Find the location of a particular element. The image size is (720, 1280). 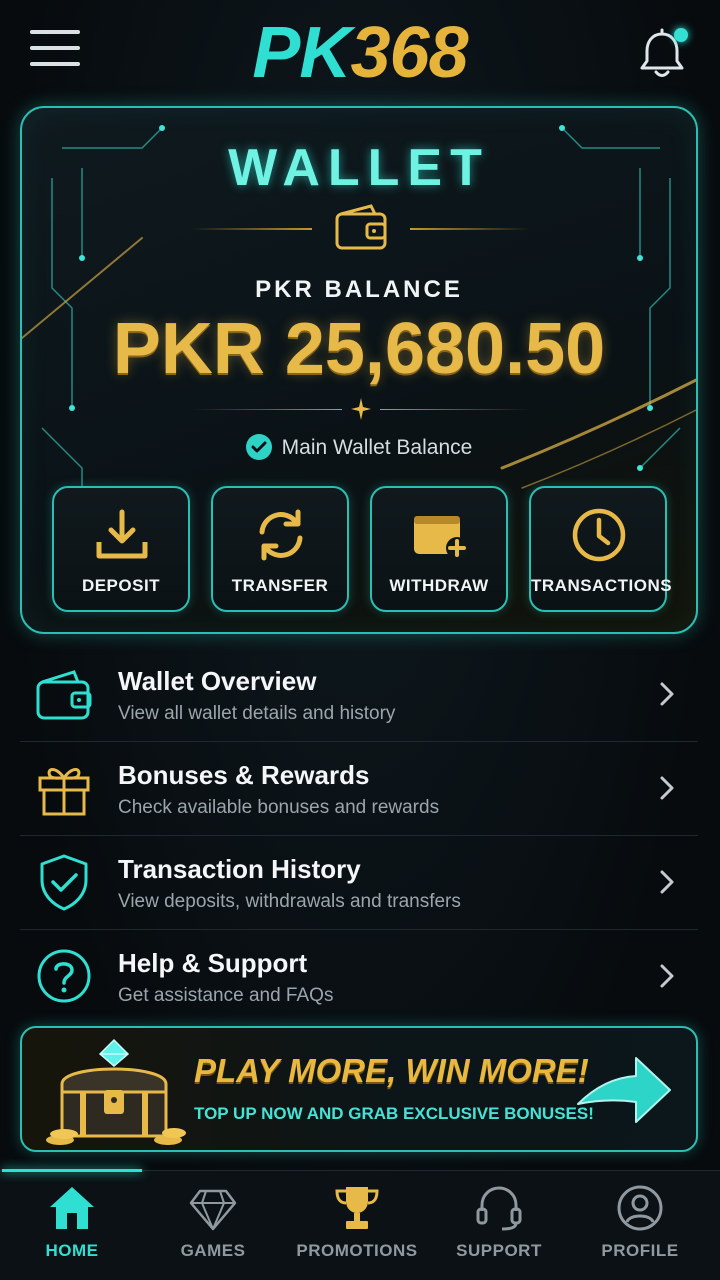

wallet-icon-row is located at coordinates (361, 230).